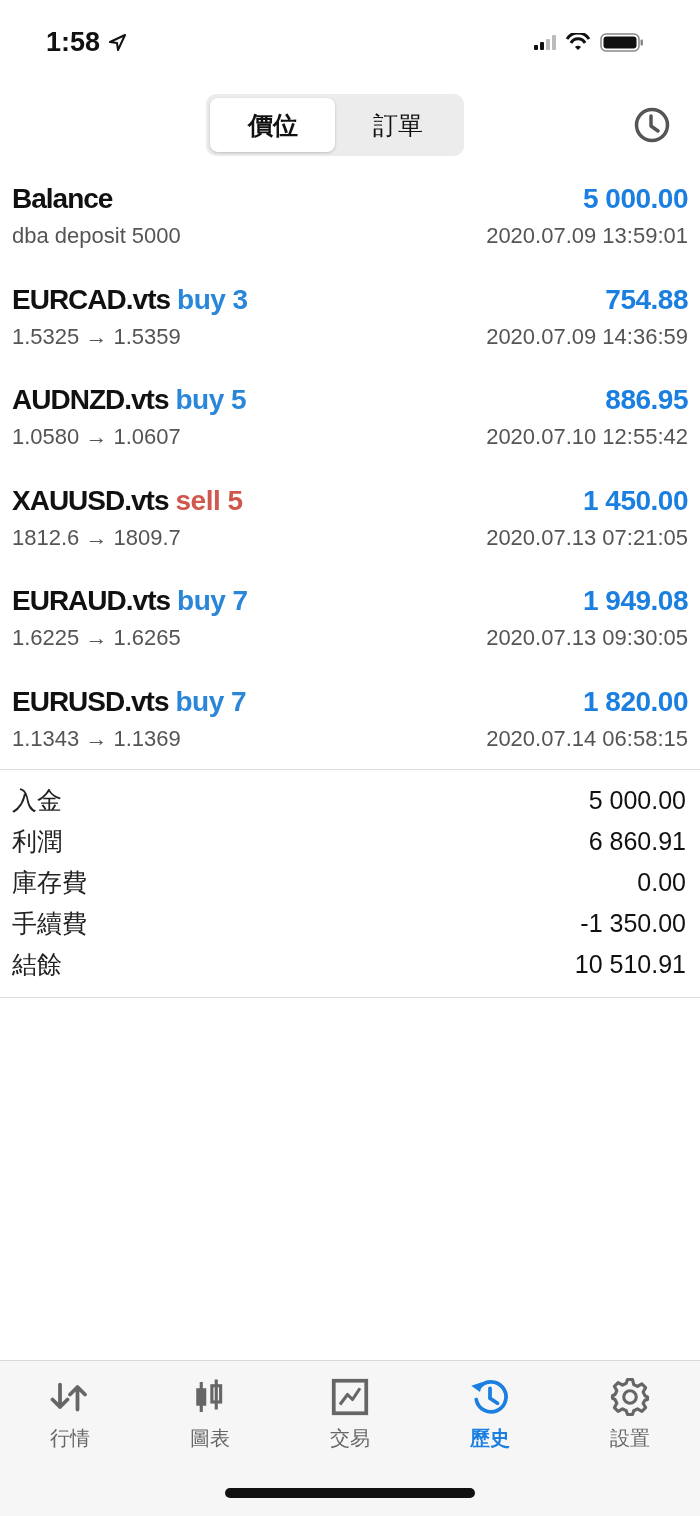 The height and width of the screenshot is (1516, 700). Describe the element at coordinates (37, 800) in the screenshot. I see `summary-label: 入金` at that location.